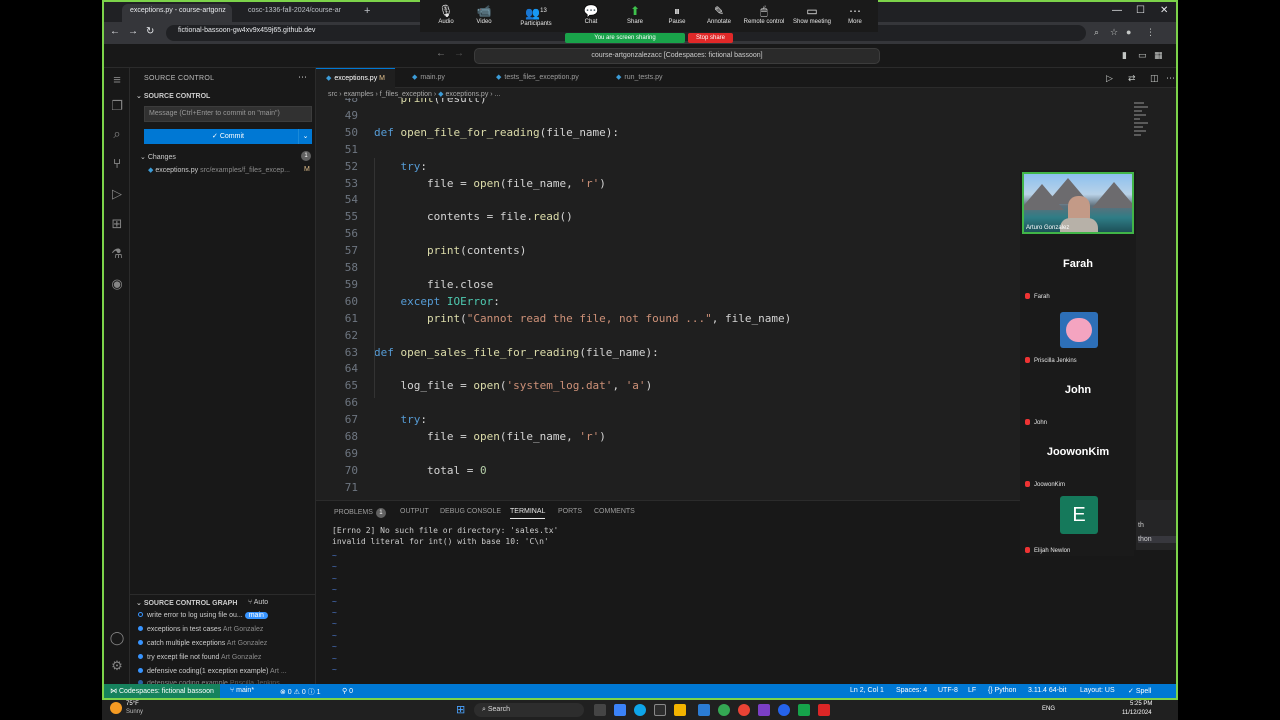 This screenshot has width=1280, height=720. What do you see at coordinates (529, 710) in the screenshot?
I see `taskbar-search: ⌕ Search` at bounding box center [529, 710].